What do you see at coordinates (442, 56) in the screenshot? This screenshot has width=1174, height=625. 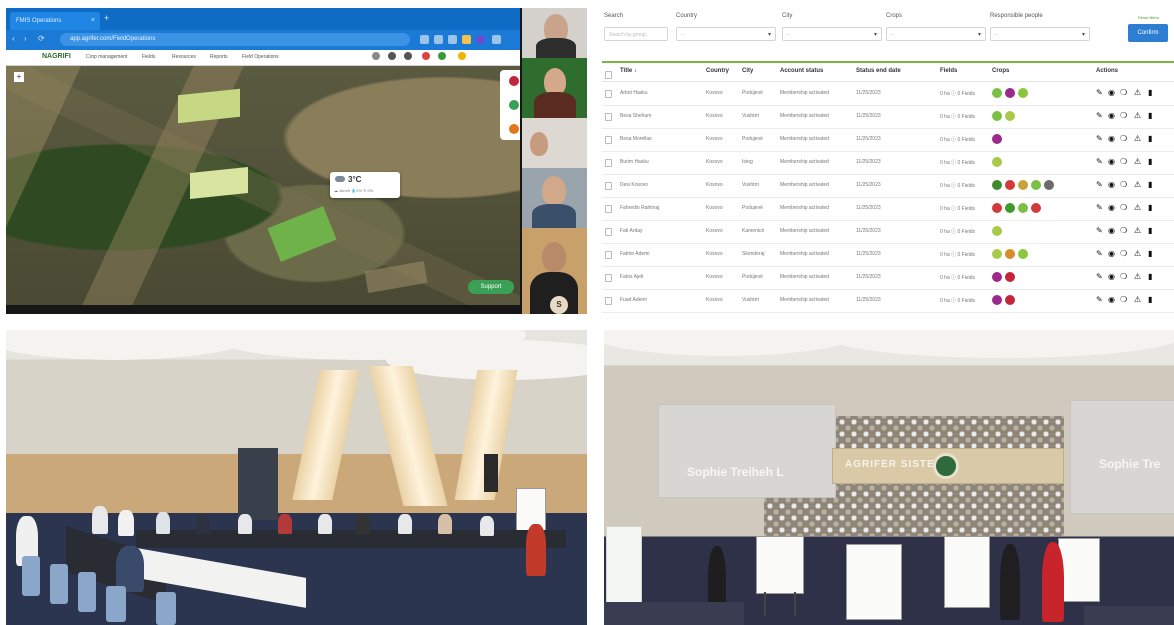 I see `status-icon` at bounding box center [442, 56].